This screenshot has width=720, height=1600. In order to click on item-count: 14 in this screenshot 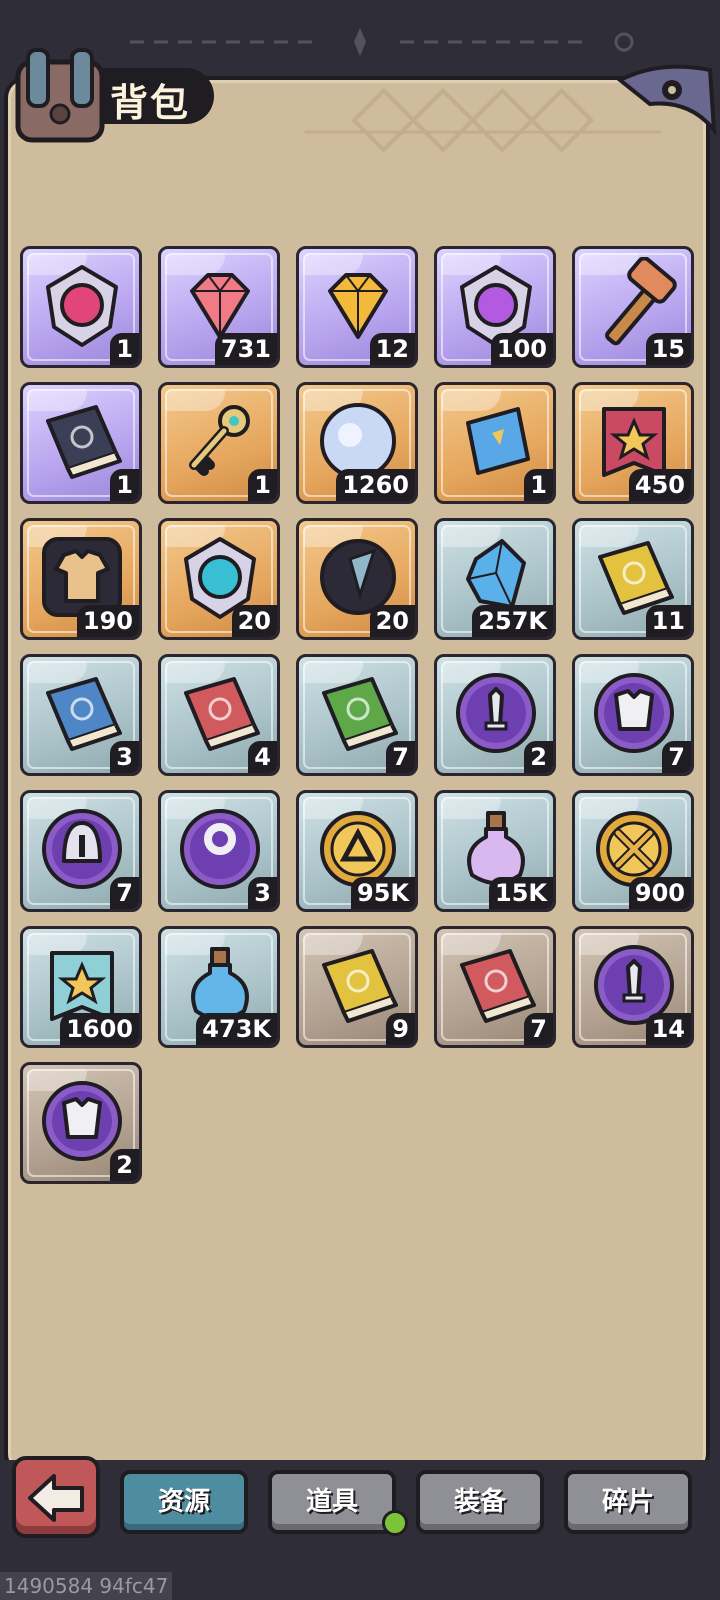, I will do `click(668, 1029)`.